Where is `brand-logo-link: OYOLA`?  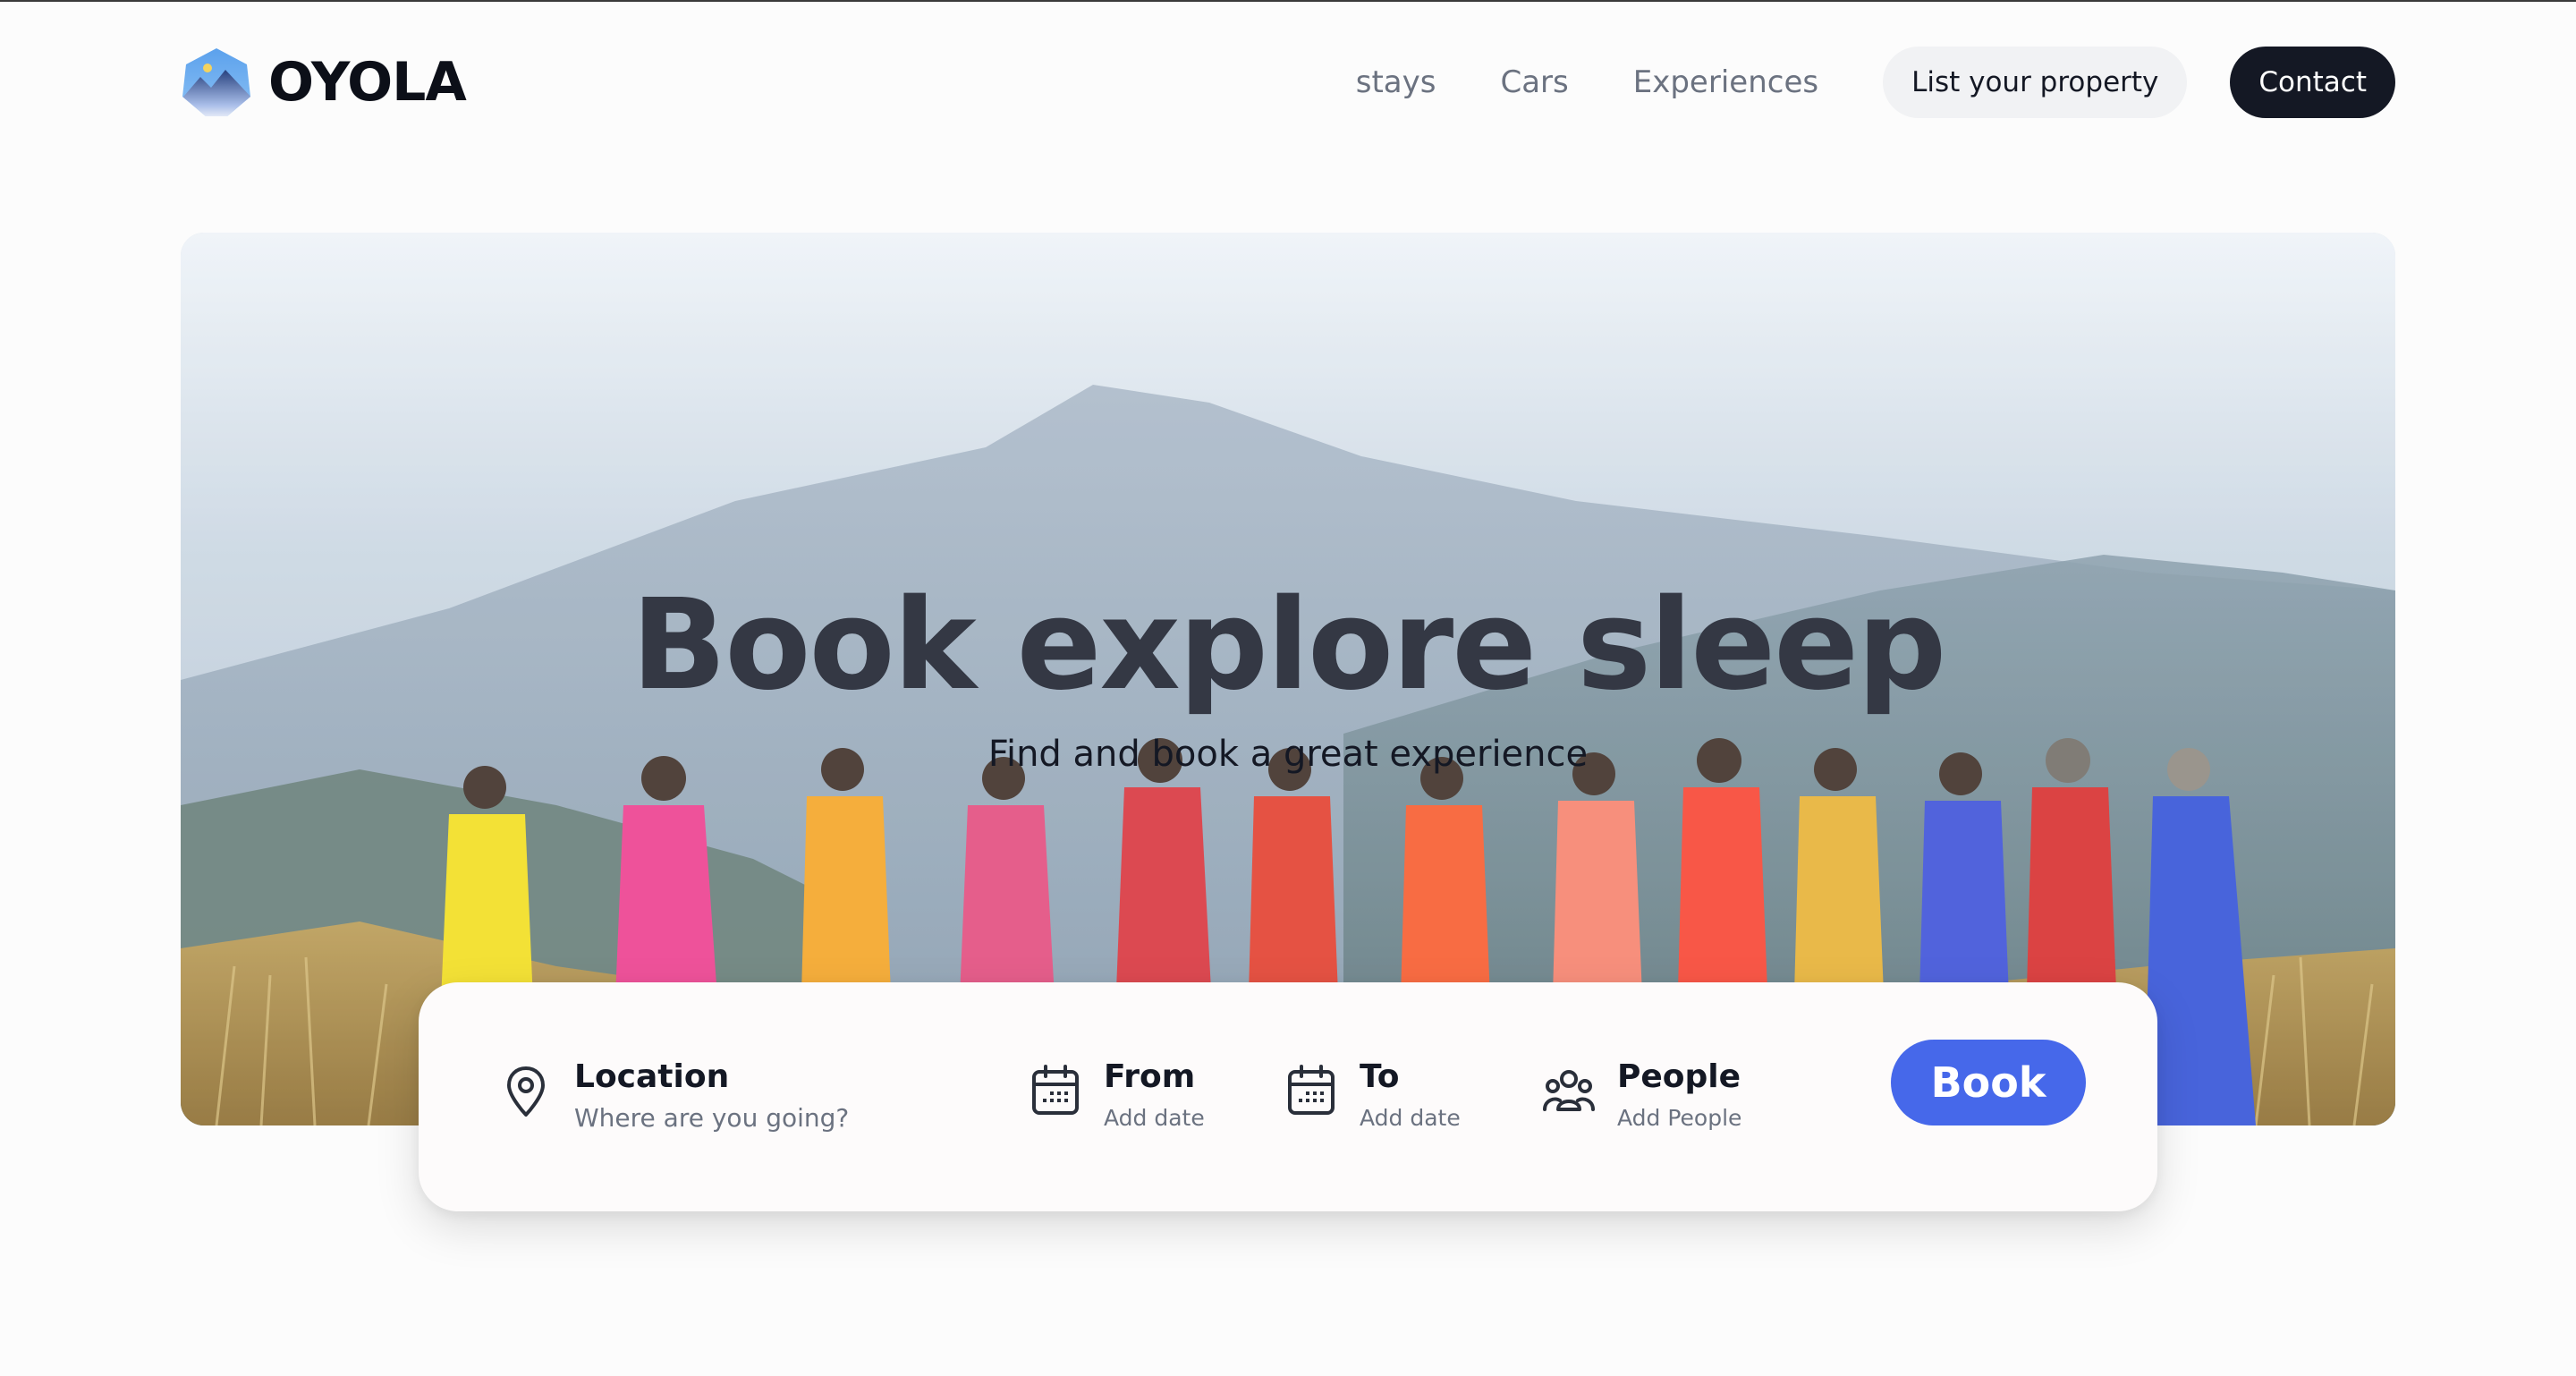
brand-logo-link: OYOLA is located at coordinates (324, 82).